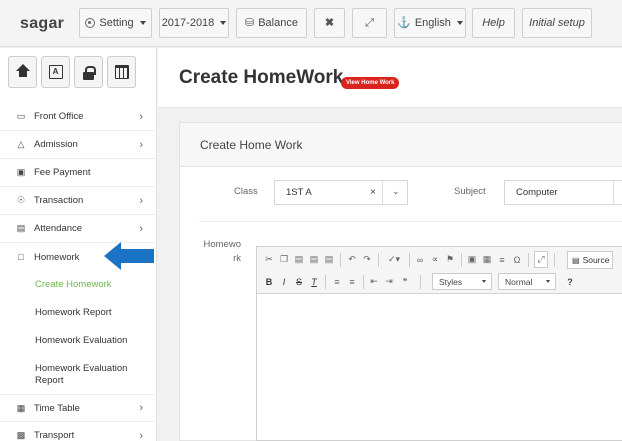 Image resolution: width=622 pixels, height=441 pixels. What do you see at coordinates (62, 172) in the screenshot?
I see `sidebar-item-label: Fee Payment` at bounding box center [62, 172].